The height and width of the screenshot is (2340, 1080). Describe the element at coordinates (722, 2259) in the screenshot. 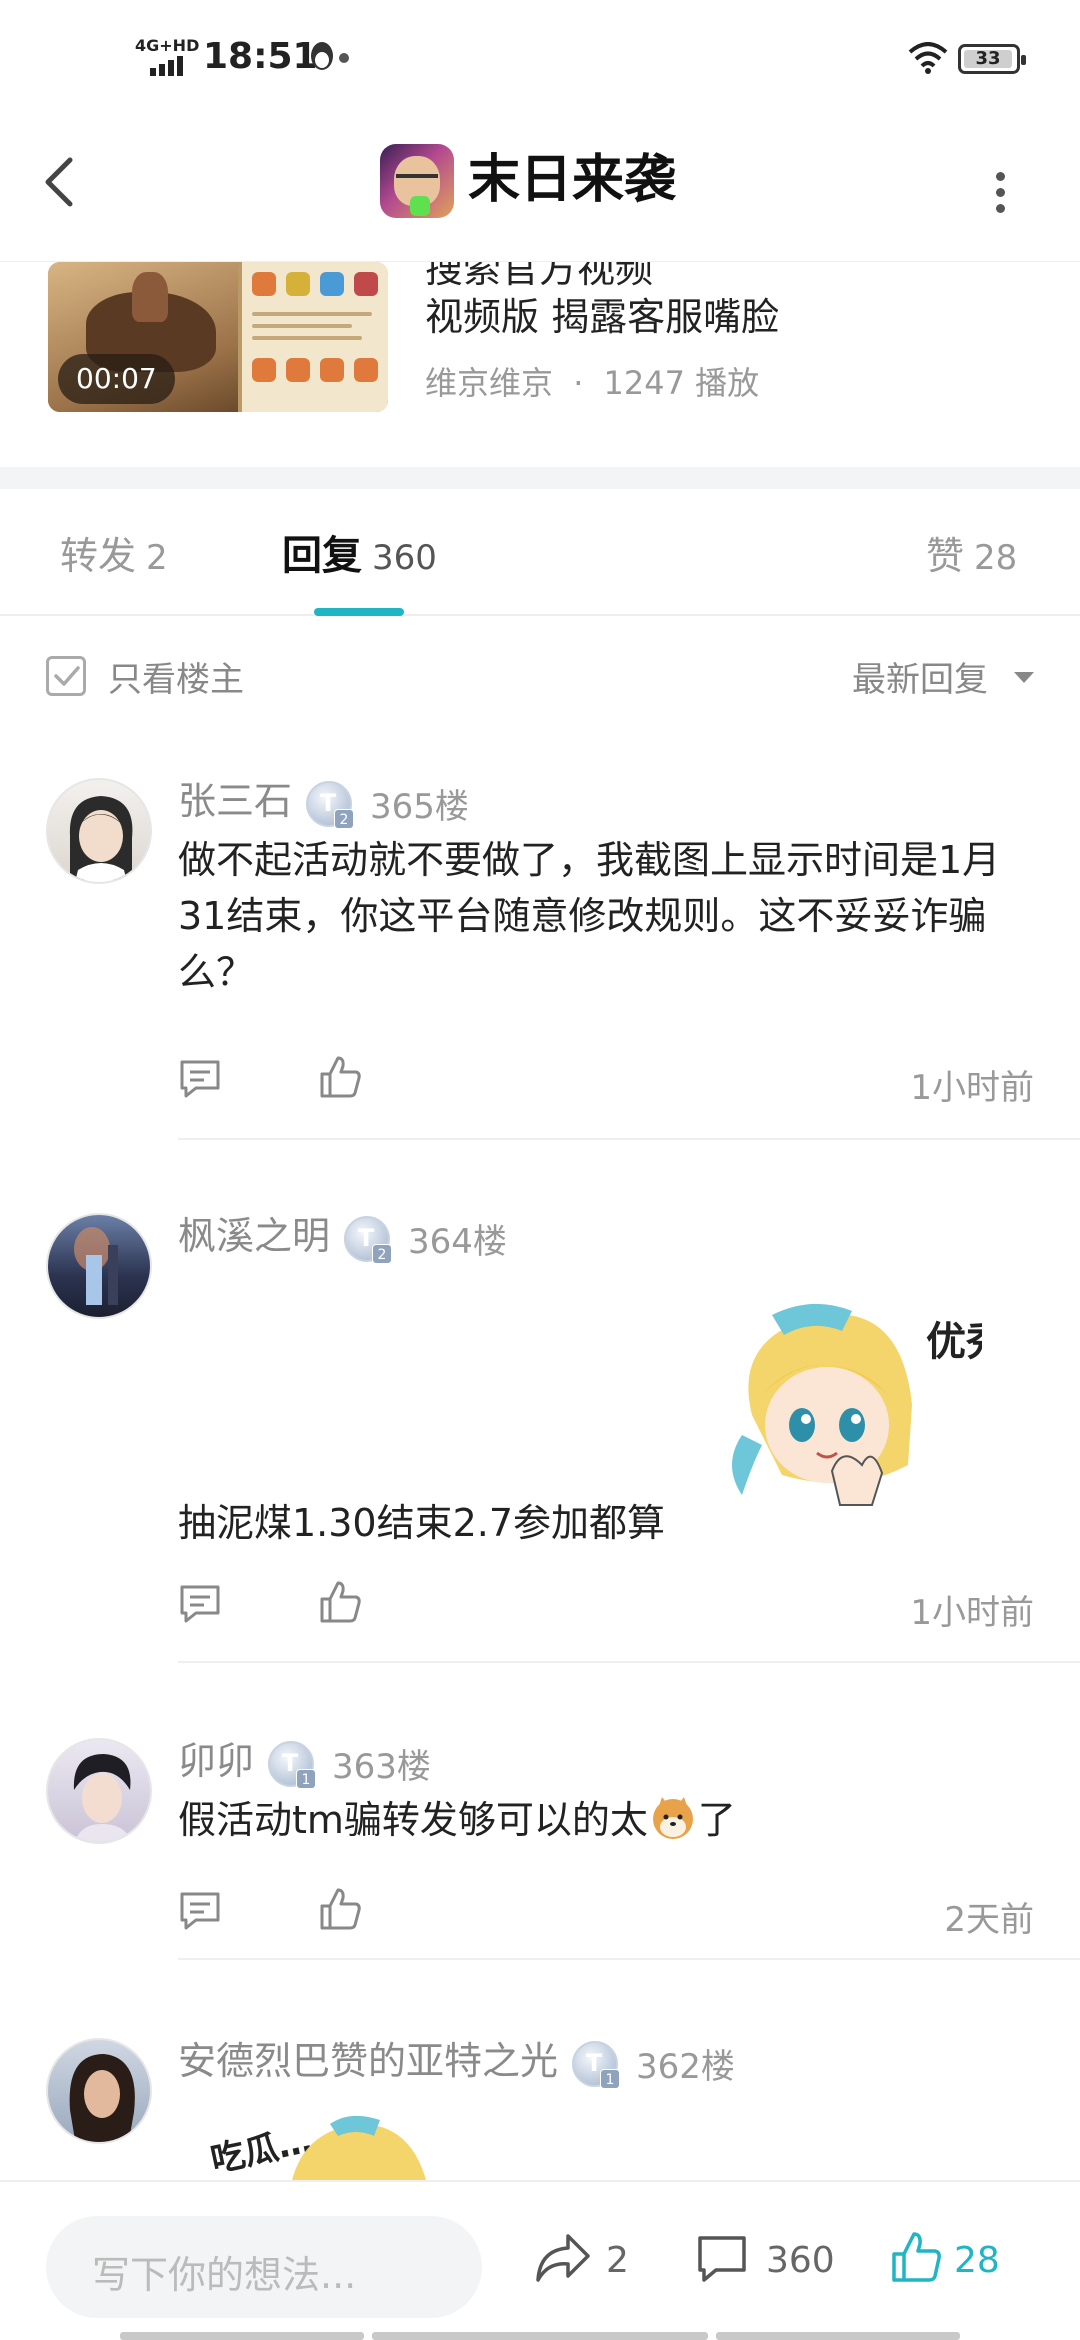

I see `comment-bubble-icon` at that location.